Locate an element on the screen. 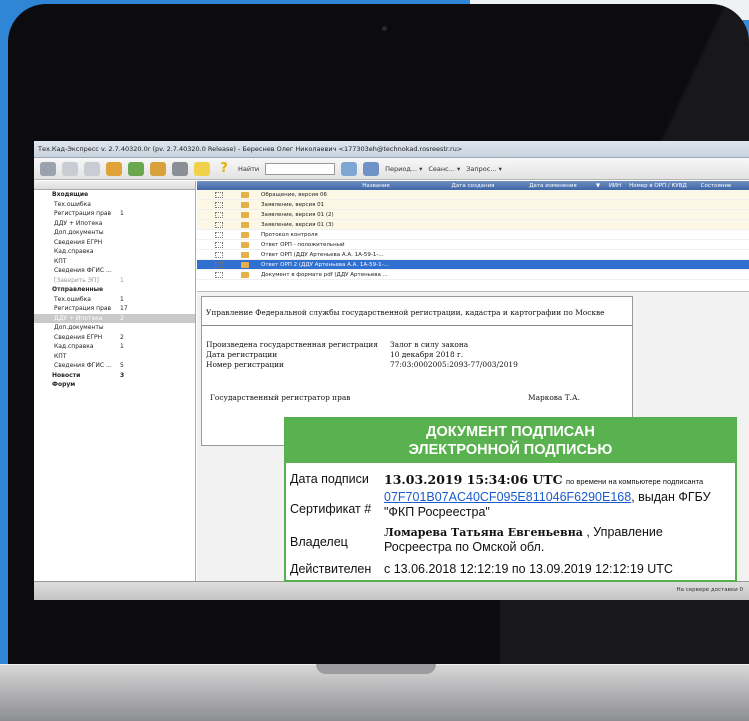 This screenshot has width=749, height=721. chat-icon is located at coordinates (202, 168).